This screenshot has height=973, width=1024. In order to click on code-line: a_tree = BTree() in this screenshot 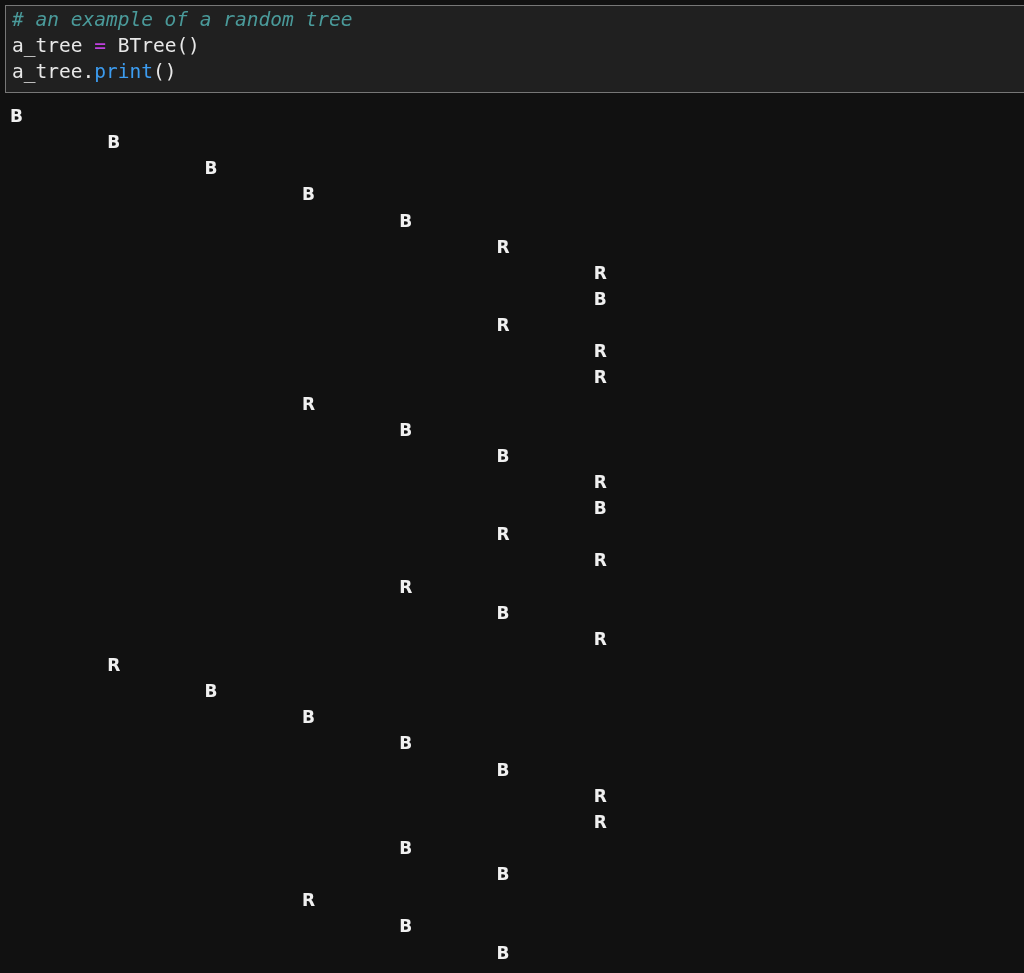, I will do `click(106, 46)`.